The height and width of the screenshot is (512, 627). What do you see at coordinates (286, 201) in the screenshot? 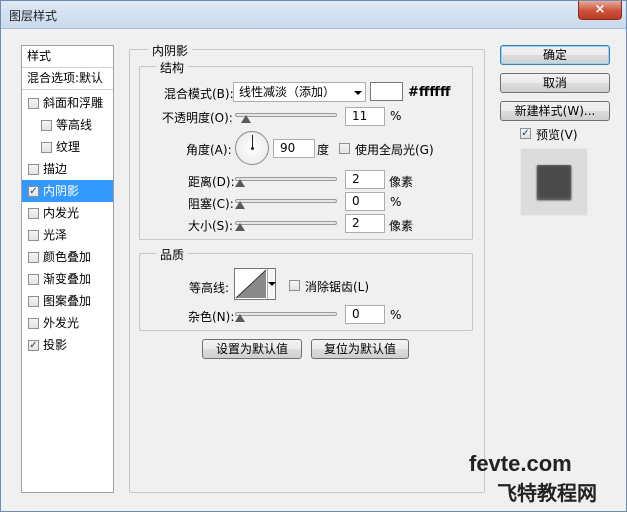
I see `choke-slider` at bounding box center [286, 201].